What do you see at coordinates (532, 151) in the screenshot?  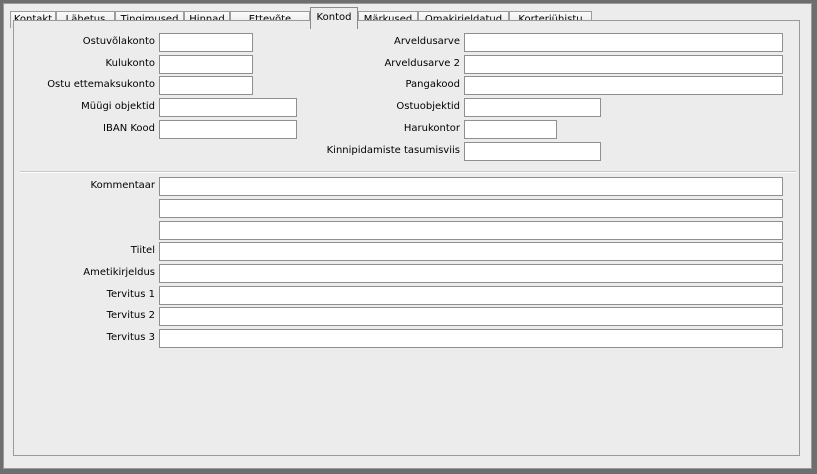 I see `kinnipidamiste-tasumisviis-field` at bounding box center [532, 151].